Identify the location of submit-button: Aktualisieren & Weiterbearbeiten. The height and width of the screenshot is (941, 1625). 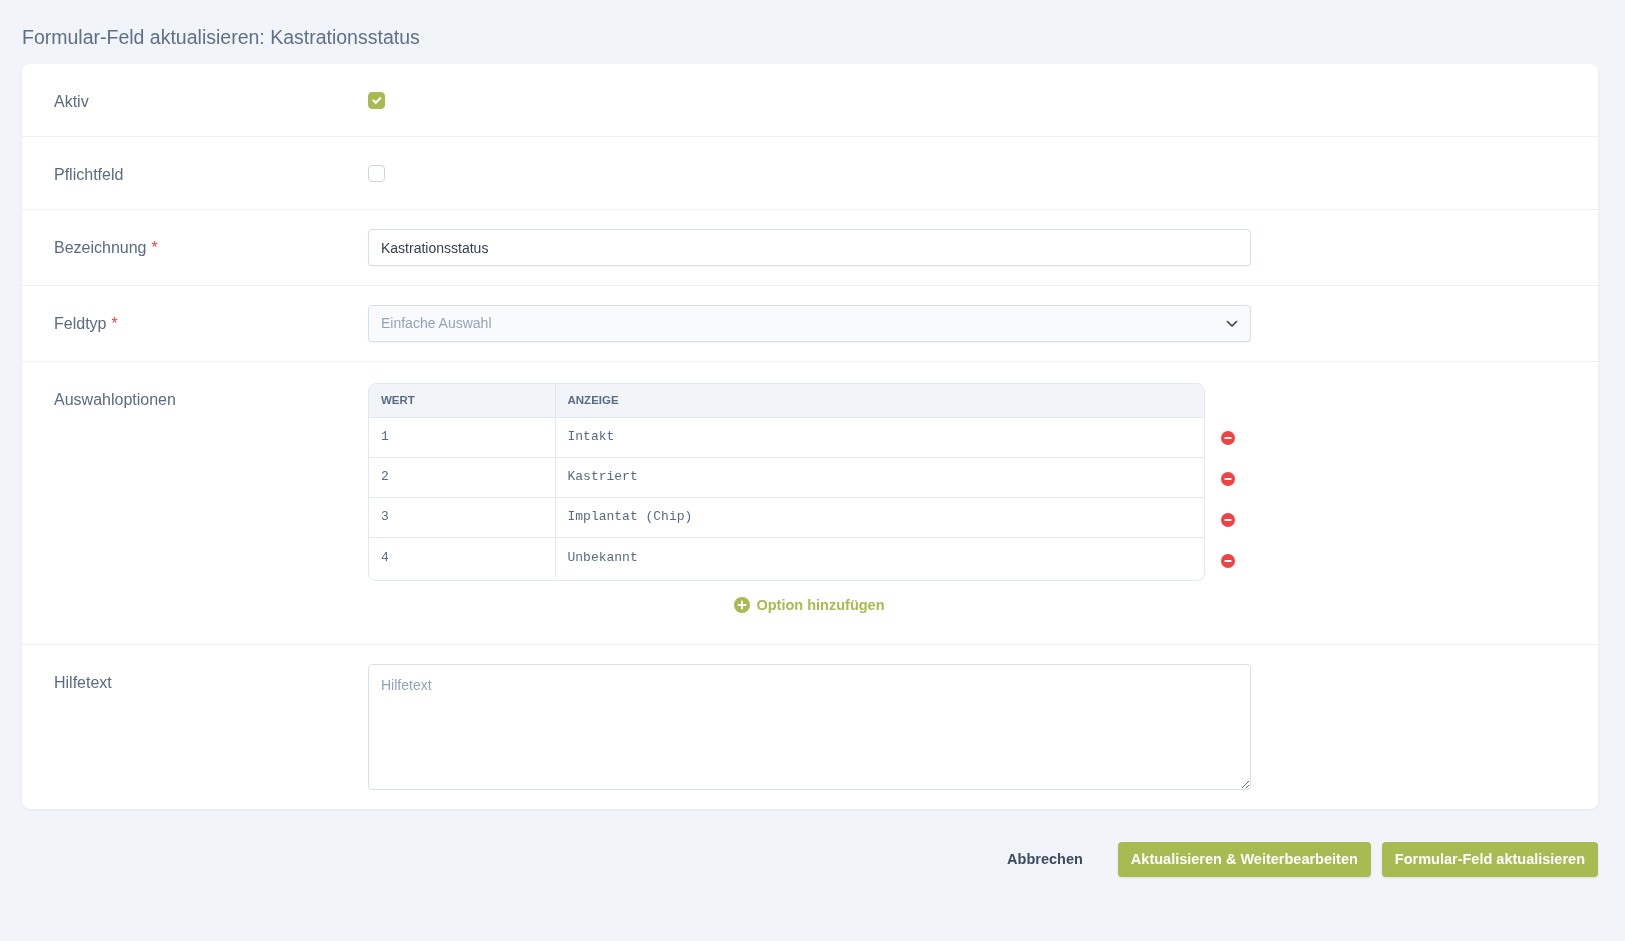
(1244, 860).